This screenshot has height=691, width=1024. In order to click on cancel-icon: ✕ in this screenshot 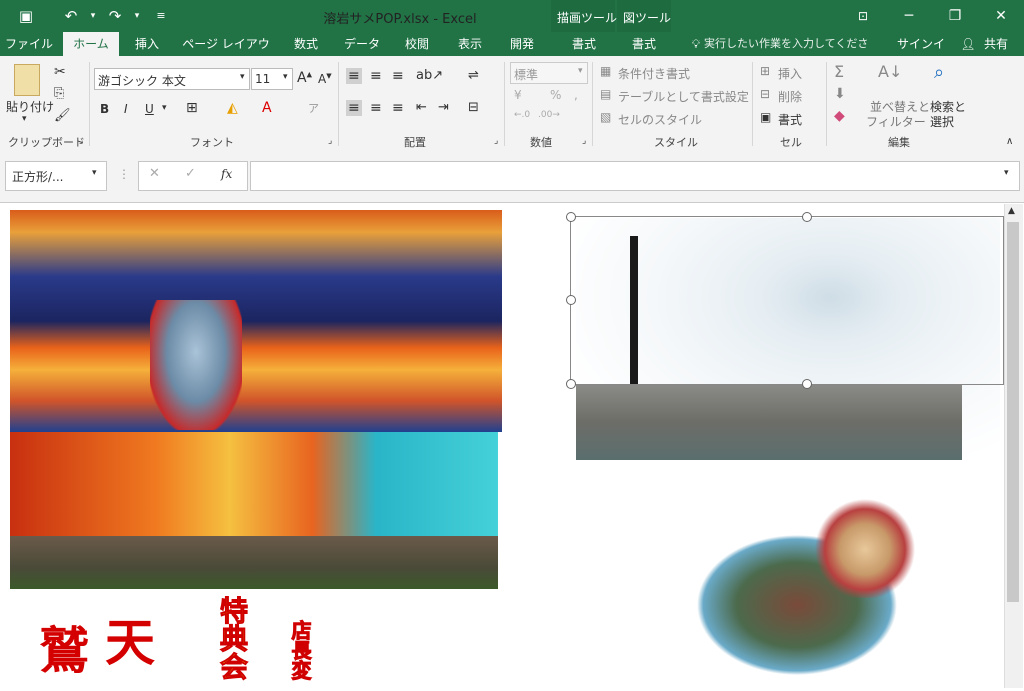, I will do `click(154, 173)`.